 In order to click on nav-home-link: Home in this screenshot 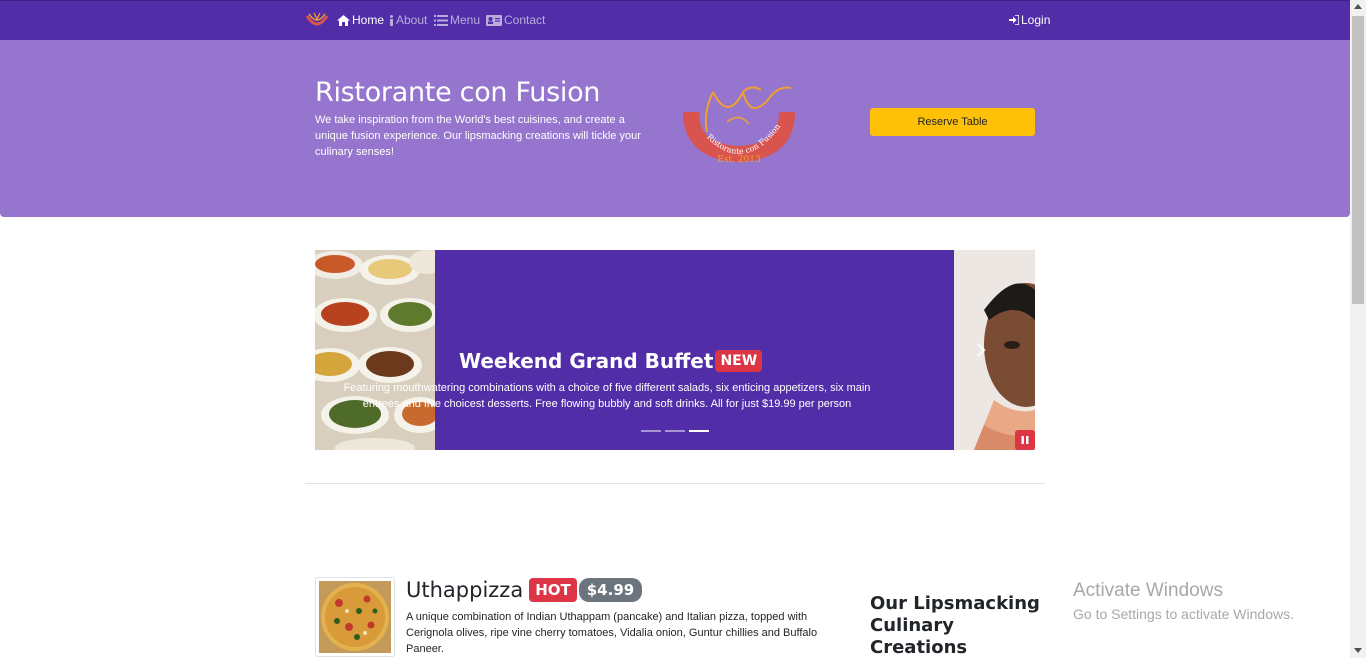, I will do `click(360, 20)`.